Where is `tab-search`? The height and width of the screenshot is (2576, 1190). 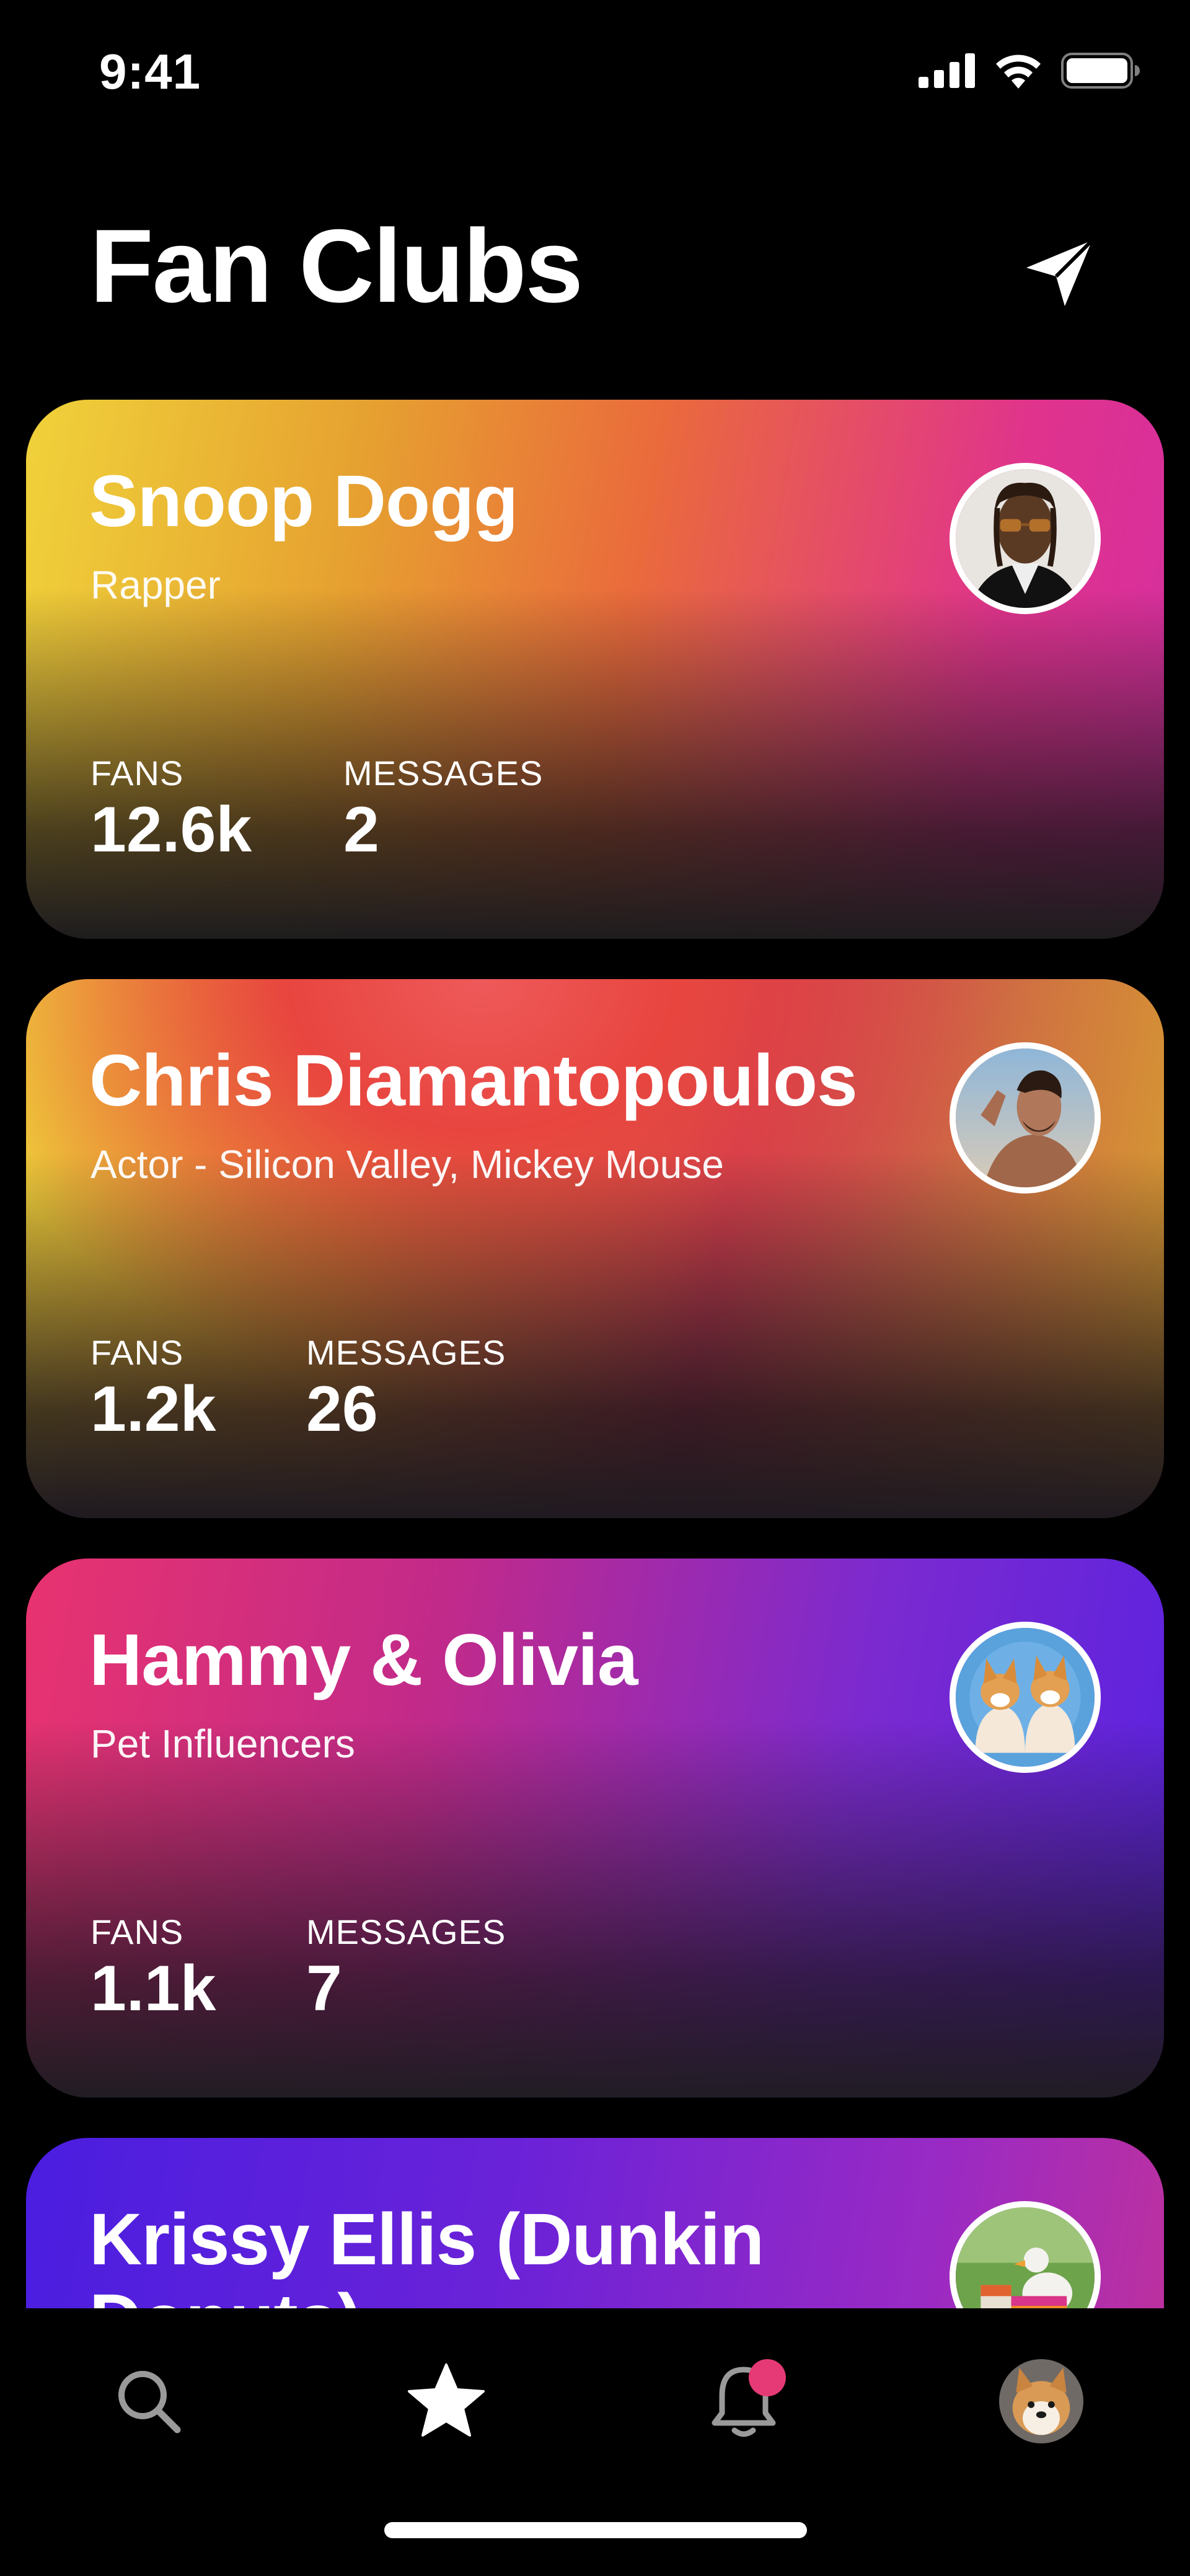
tab-search is located at coordinates (148, 2401).